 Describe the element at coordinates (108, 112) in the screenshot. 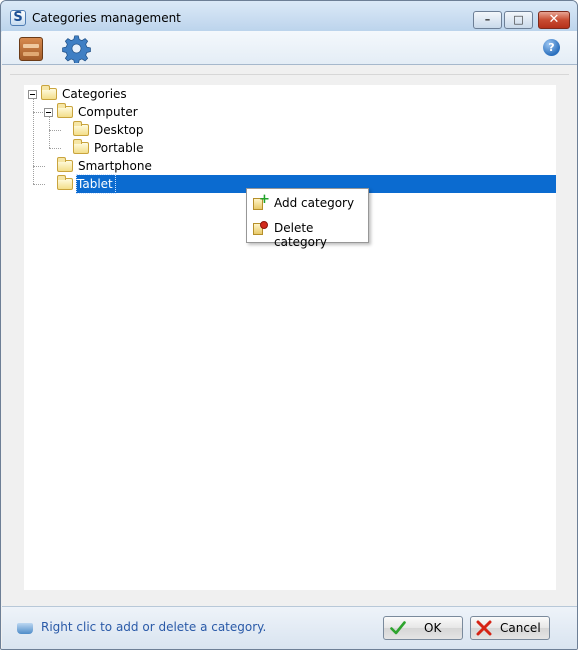

I see `tree-node-label: Computer` at that location.